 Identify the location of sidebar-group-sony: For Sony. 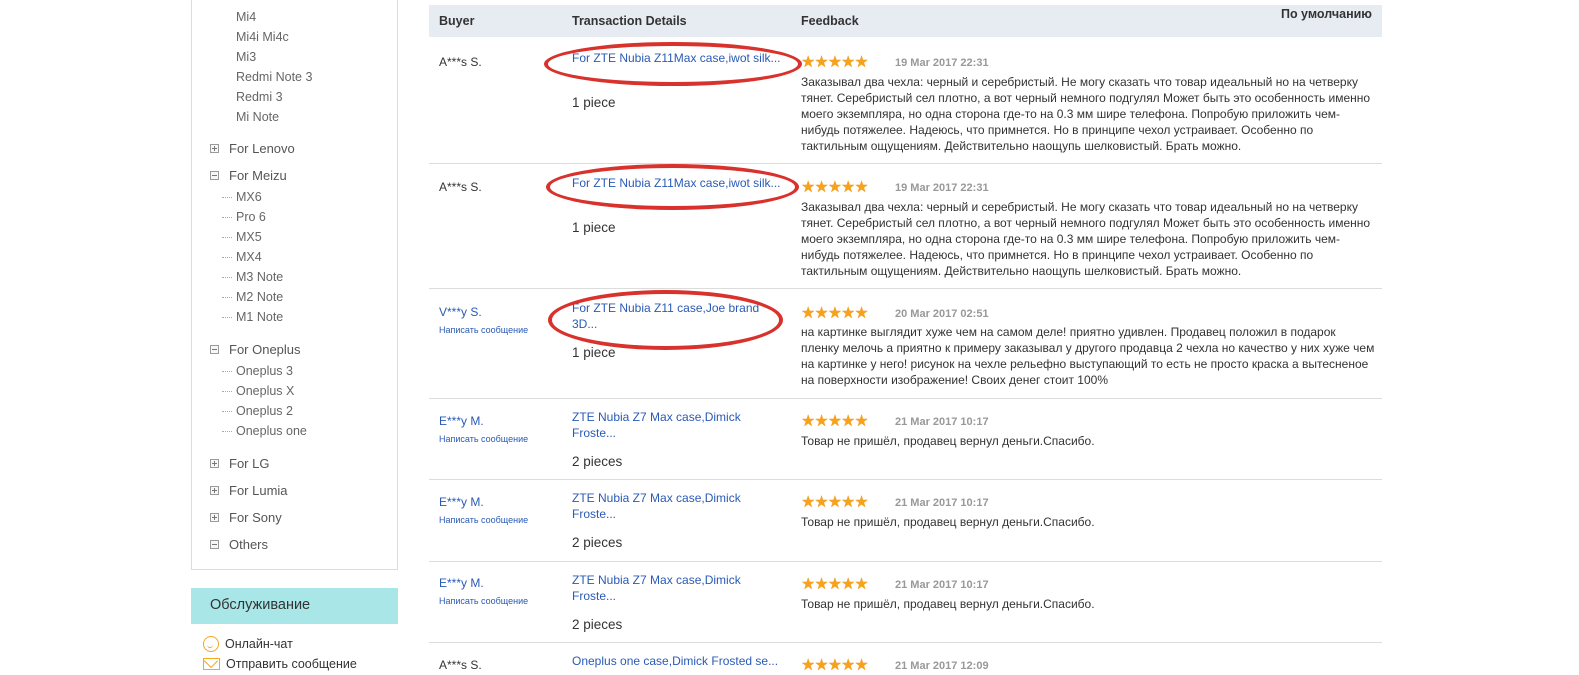
(246, 517).